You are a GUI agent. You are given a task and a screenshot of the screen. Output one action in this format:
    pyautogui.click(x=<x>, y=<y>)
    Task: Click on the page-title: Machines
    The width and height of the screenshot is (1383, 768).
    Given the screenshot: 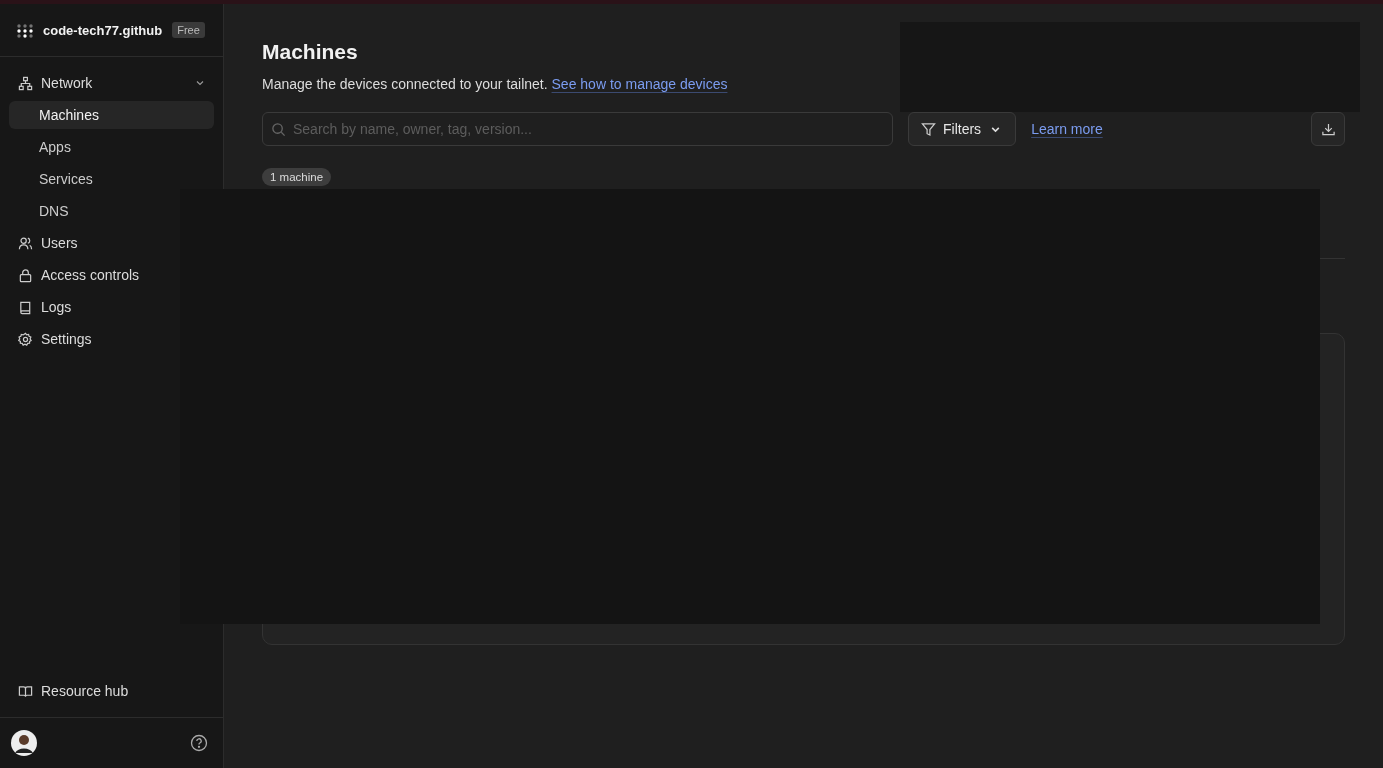 What is the action you would take?
    pyautogui.click(x=310, y=52)
    